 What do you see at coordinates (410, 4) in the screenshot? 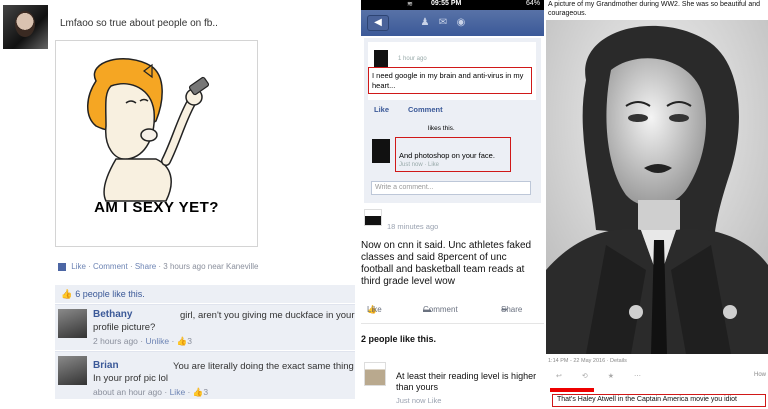
I see `wifi-icon: ≋` at bounding box center [410, 4].